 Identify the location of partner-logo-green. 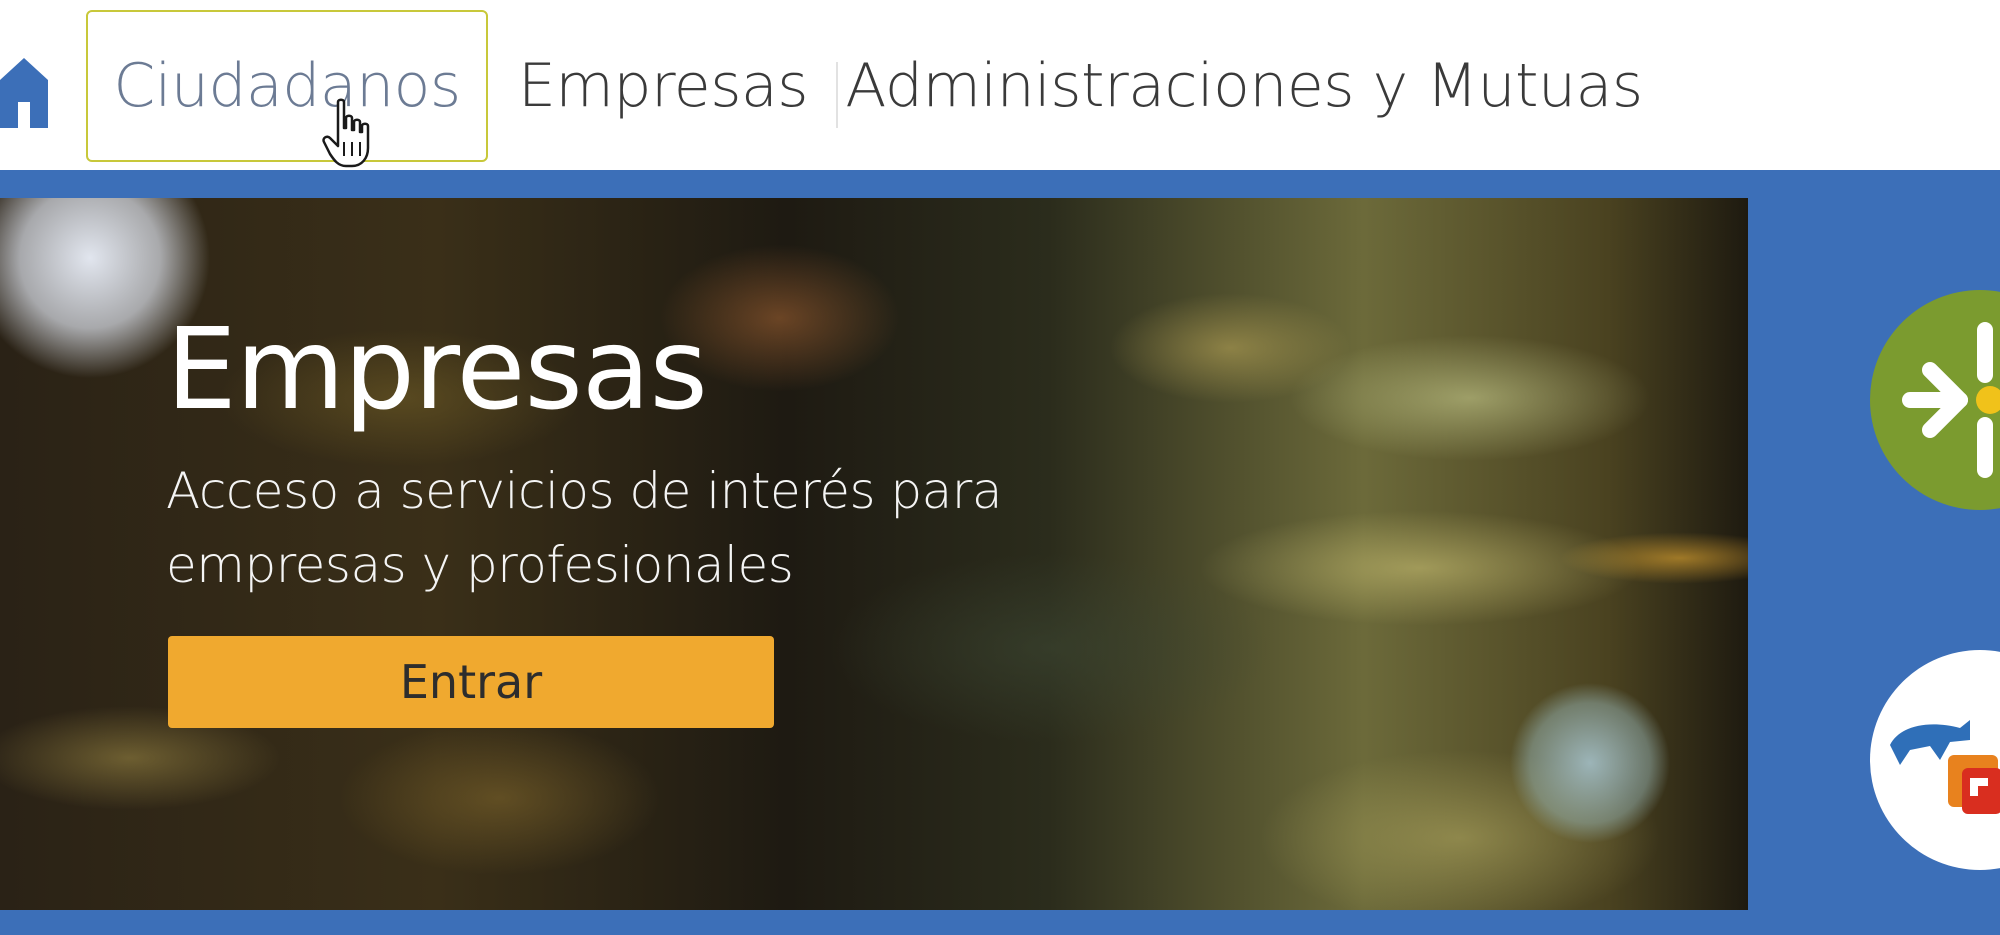
(1935, 400).